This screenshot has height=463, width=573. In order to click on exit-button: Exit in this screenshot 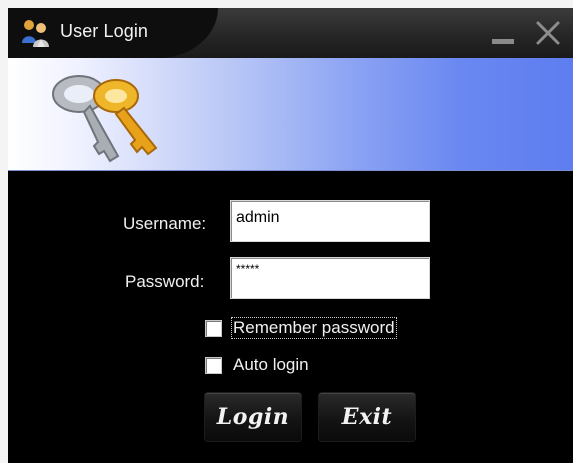, I will do `click(367, 417)`.